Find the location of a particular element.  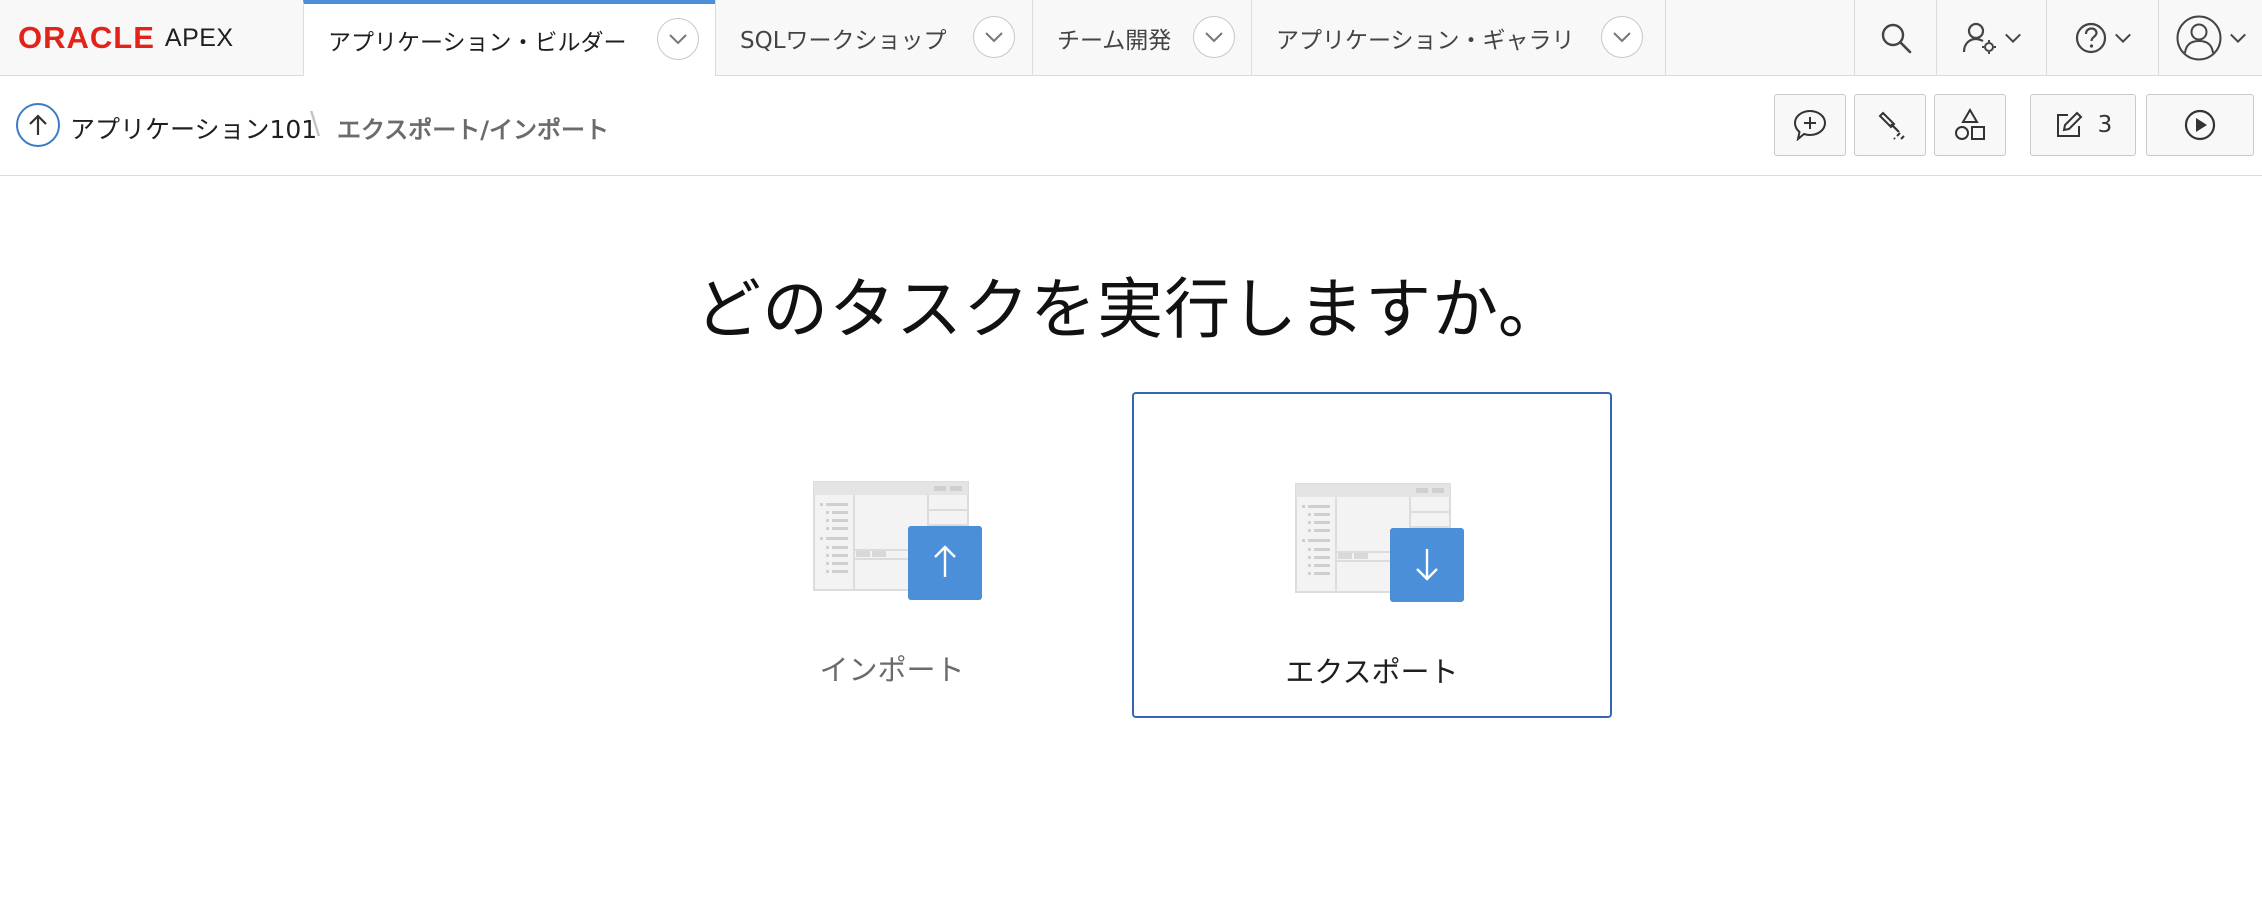

run-page-button is located at coordinates (2200, 125).